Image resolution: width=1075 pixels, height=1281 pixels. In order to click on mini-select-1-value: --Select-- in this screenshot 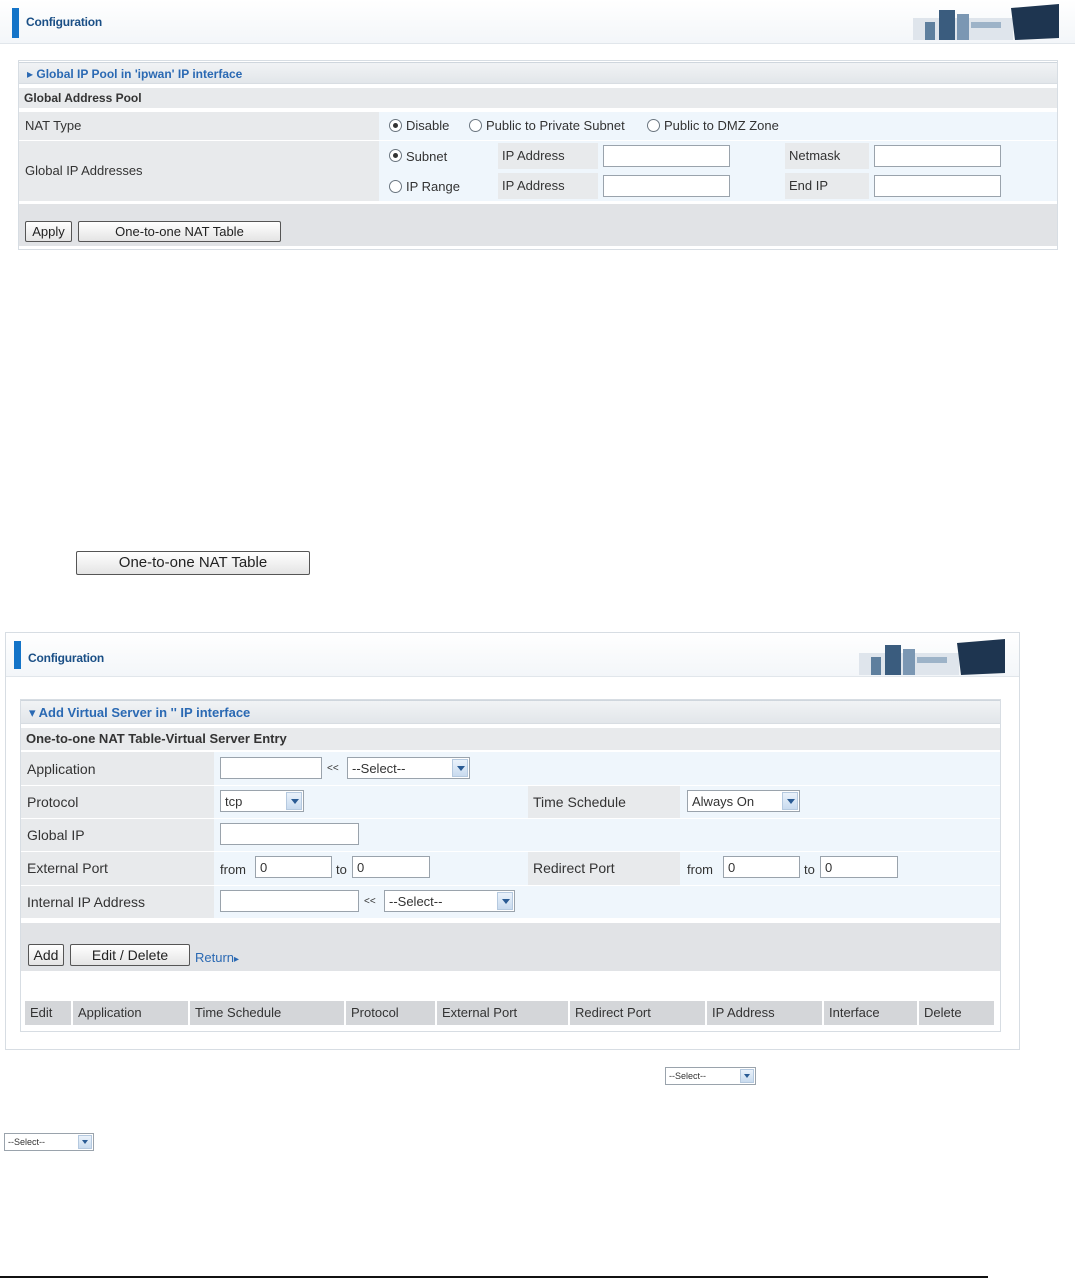, I will do `click(688, 1076)`.